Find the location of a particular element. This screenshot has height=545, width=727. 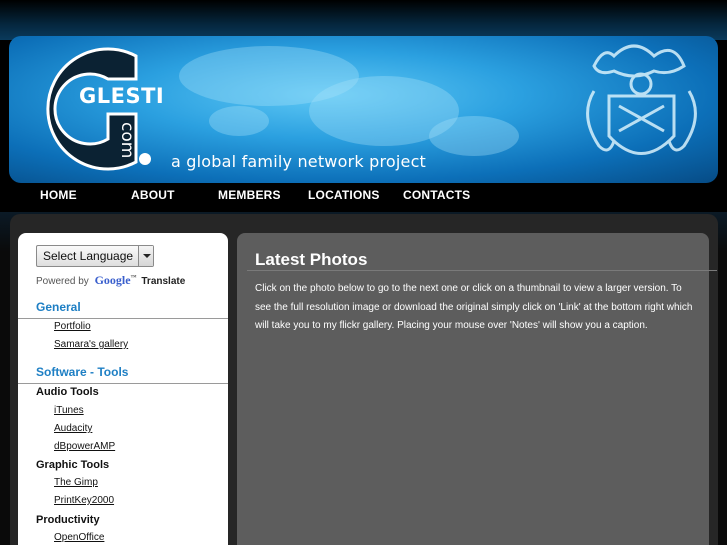

section-general-title: General is located at coordinates (123, 309).